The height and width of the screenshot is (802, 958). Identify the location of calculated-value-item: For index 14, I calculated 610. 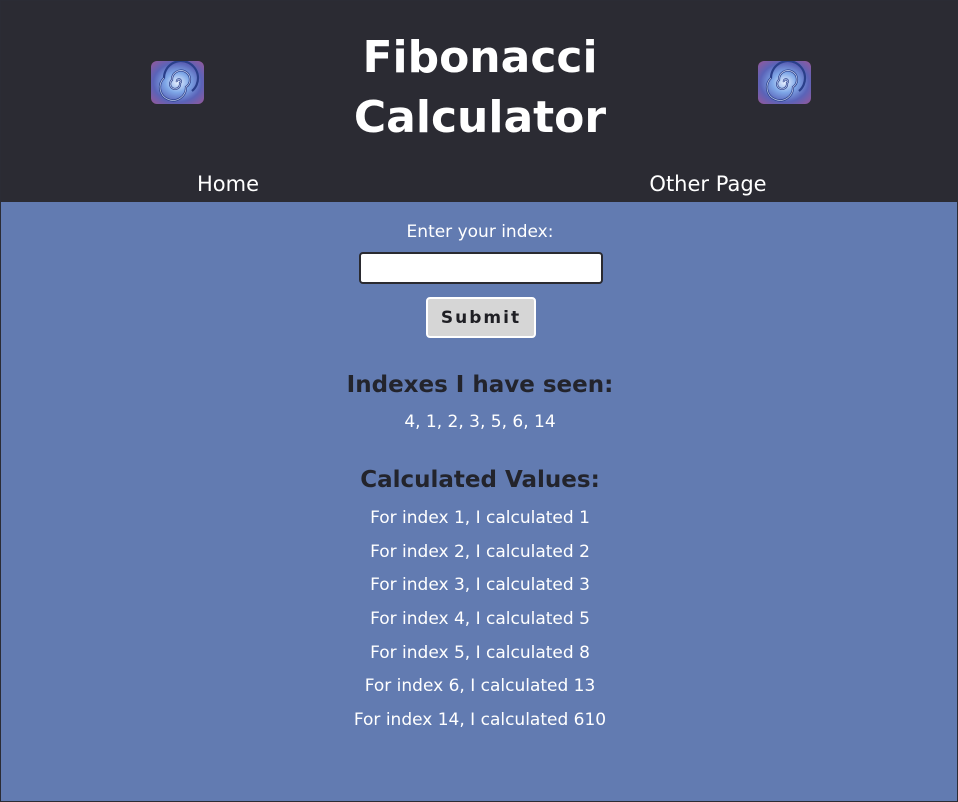
(480, 720).